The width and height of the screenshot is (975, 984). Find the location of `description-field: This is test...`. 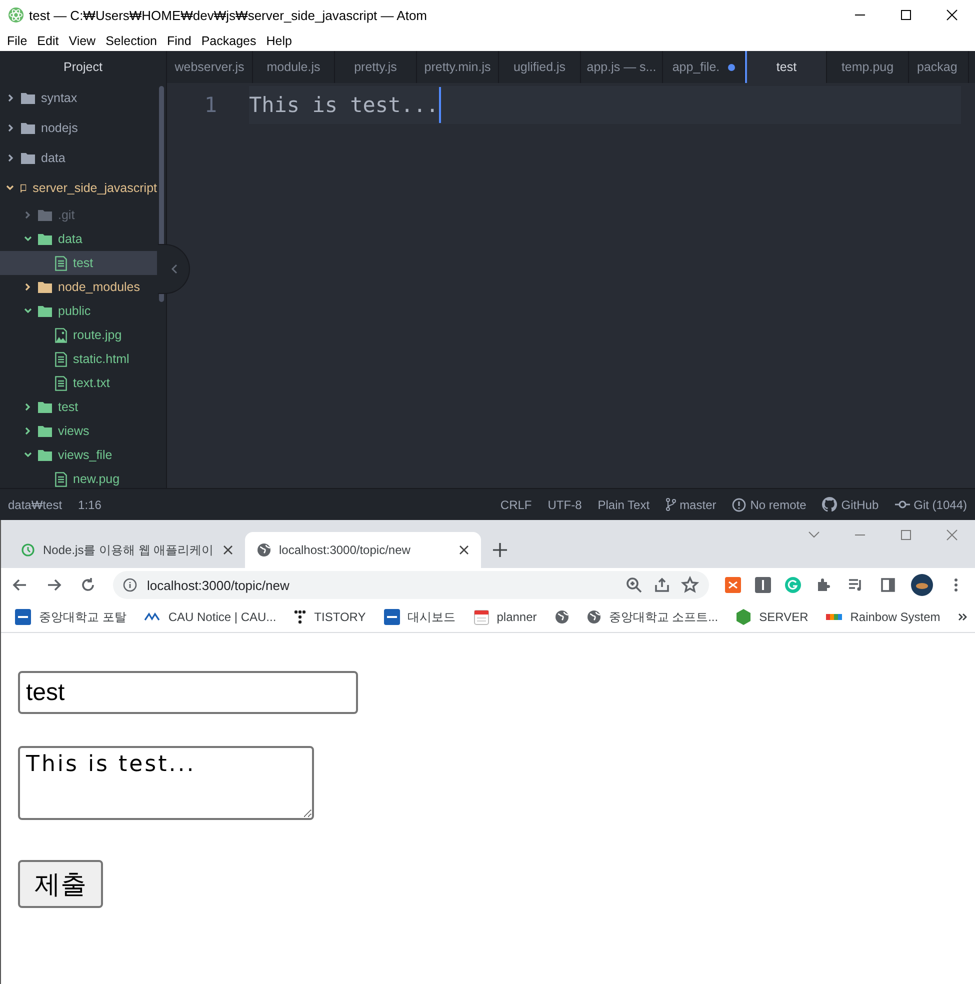

description-field: This is test... is located at coordinates (166, 783).